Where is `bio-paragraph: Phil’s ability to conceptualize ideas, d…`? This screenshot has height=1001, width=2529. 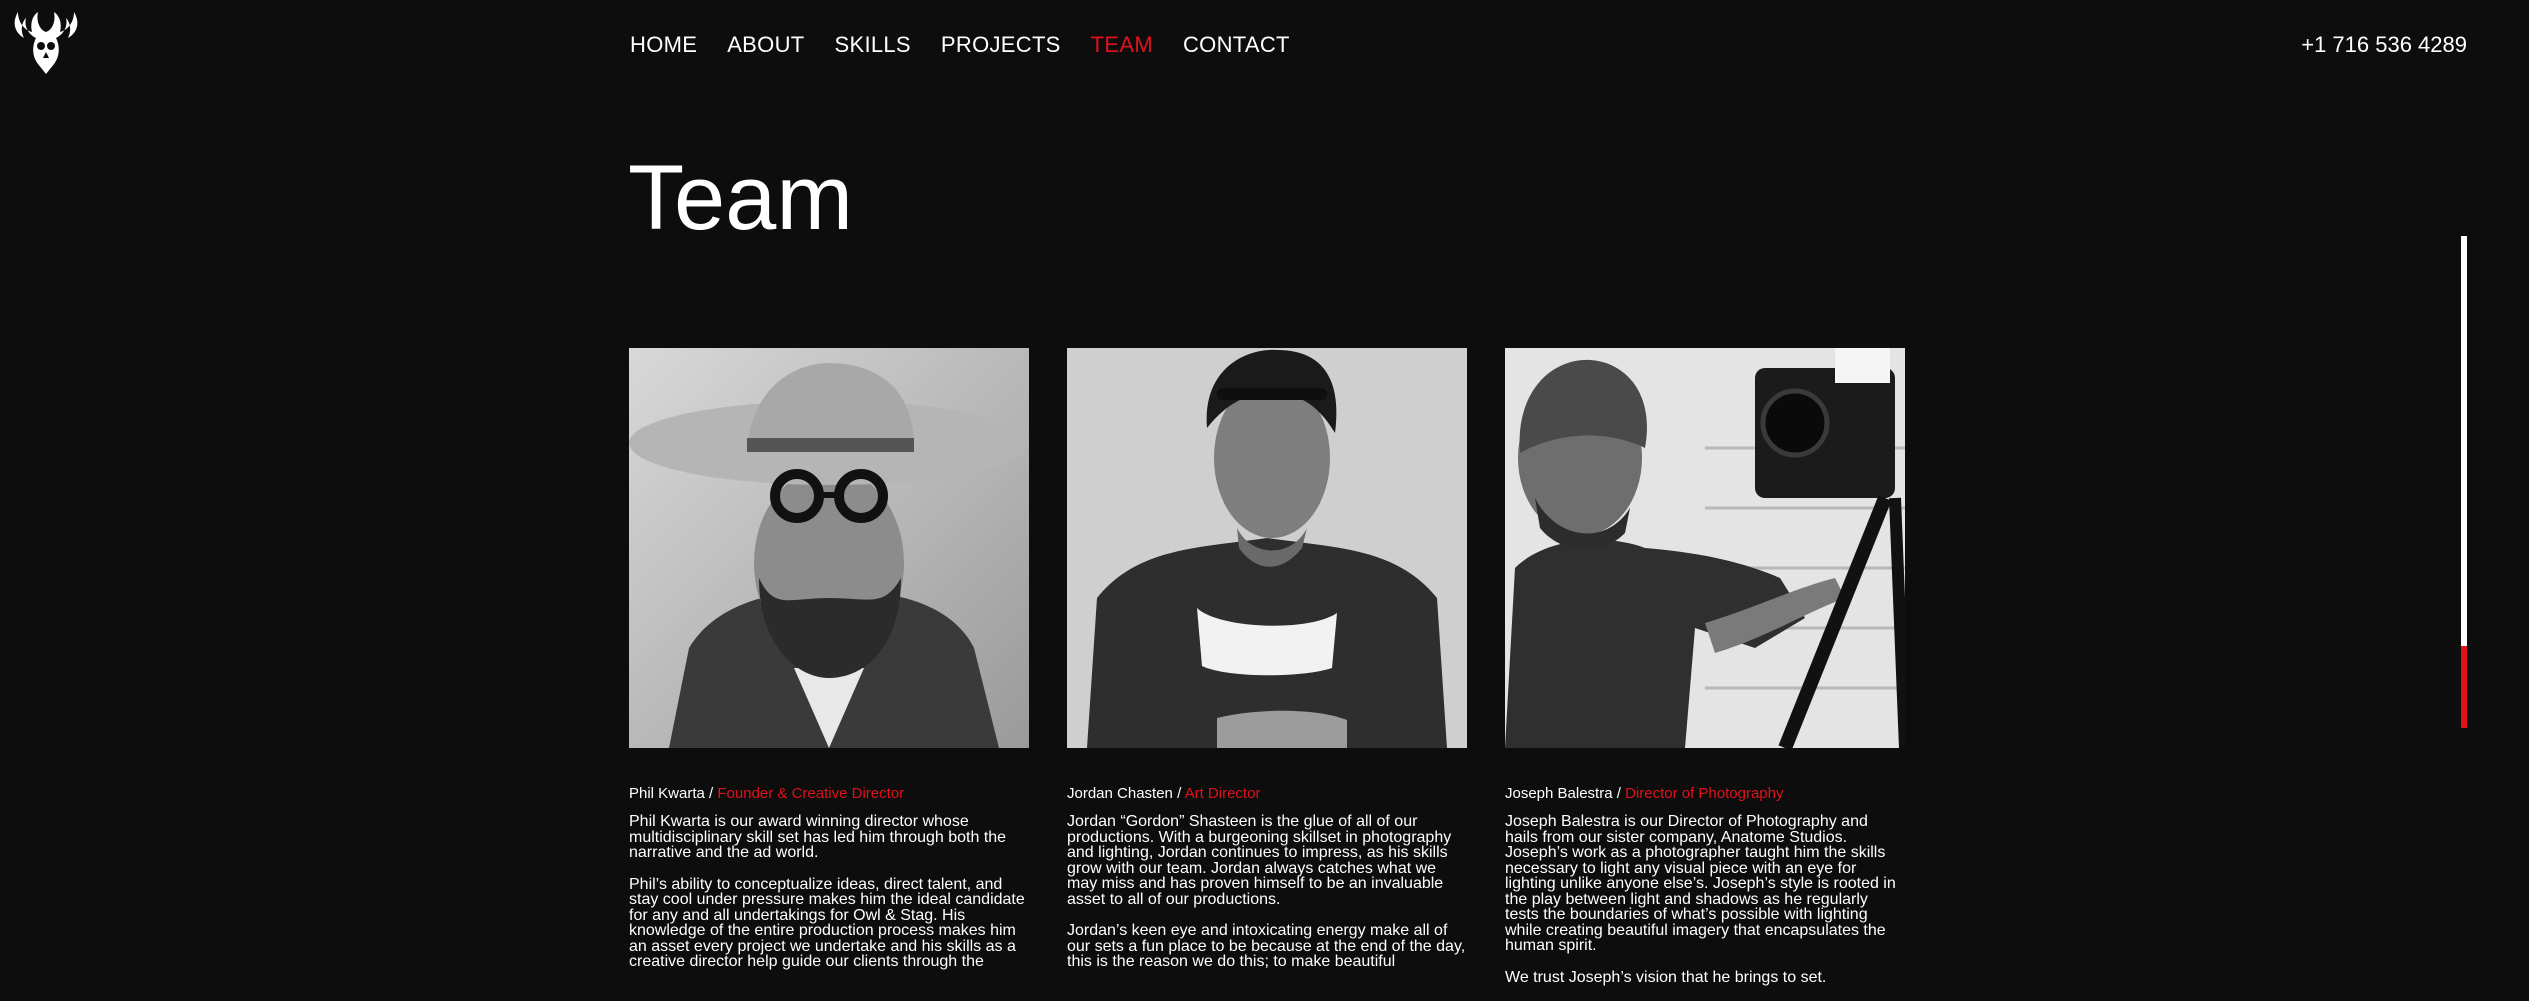
bio-paragraph: Phil’s ability to conceptualize ideas, d… is located at coordinates (827, 922).